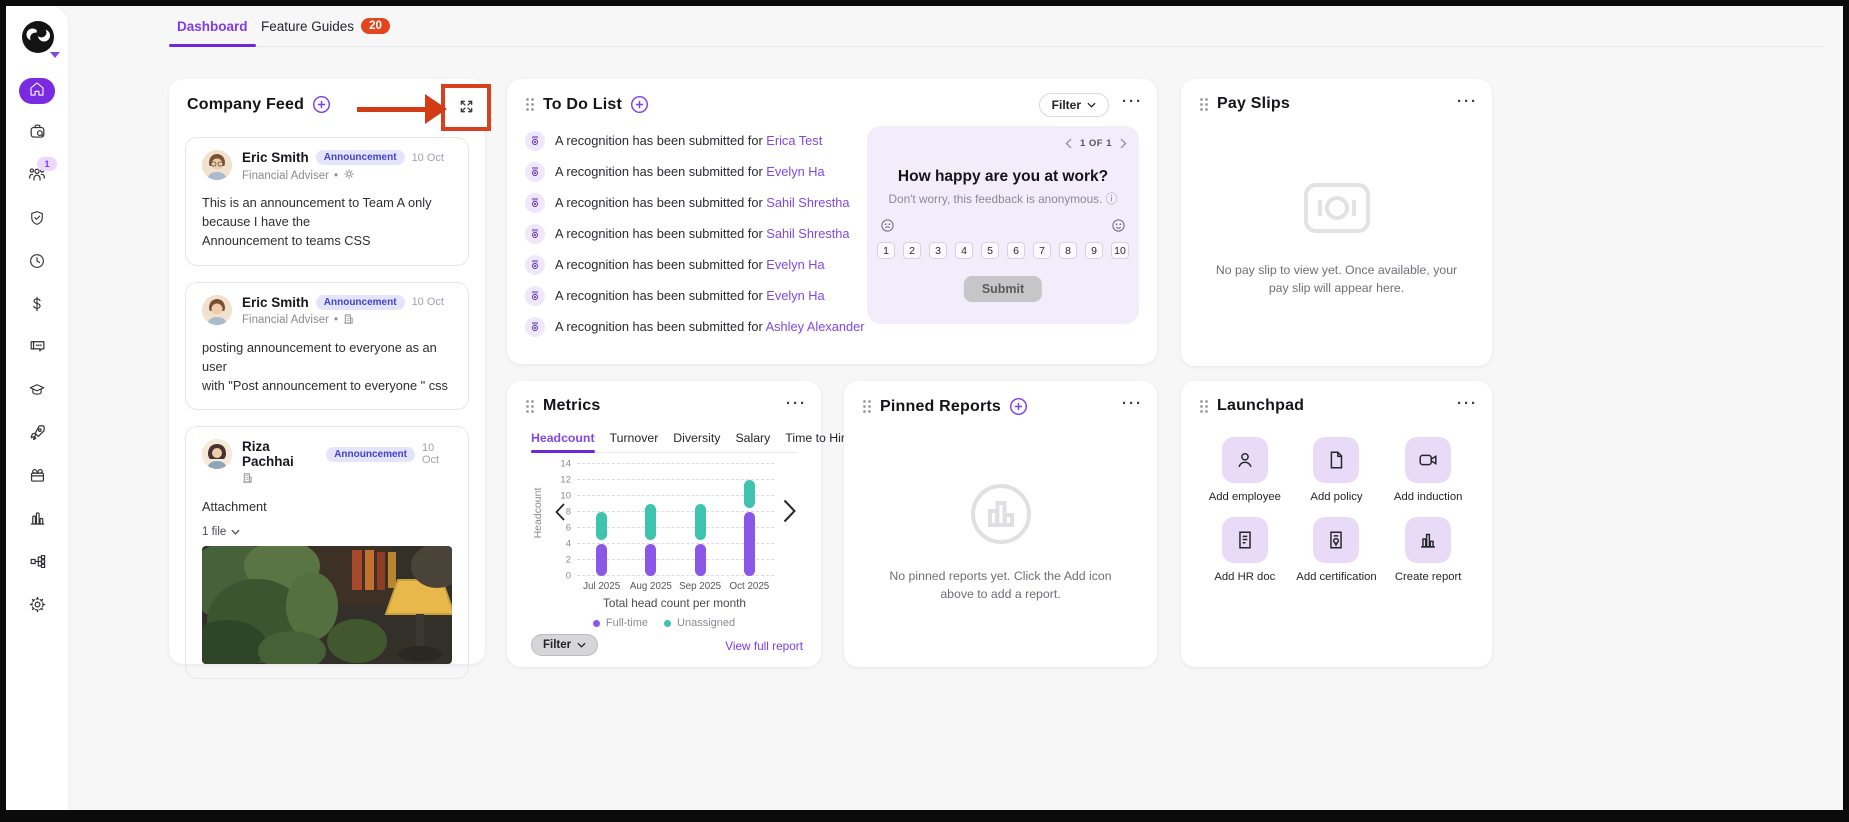  What do you see at coordinates (990, 250) in the screenshot?
I see `scale-button-5: 5` at bounding box center [990, 250].